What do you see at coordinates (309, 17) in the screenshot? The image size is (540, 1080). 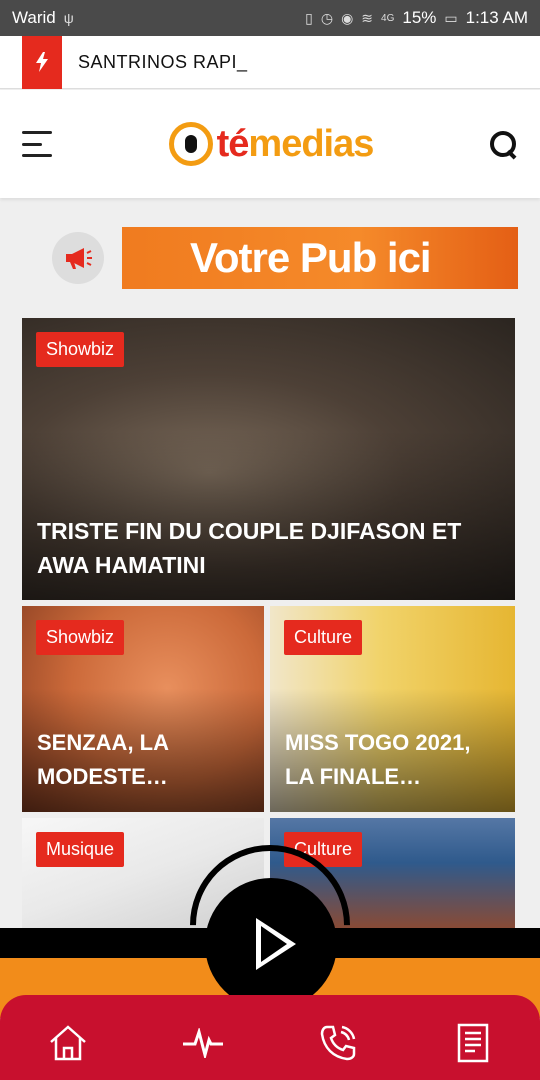 I see `vibrate-icon: ▯` at bounding box center [309, 17].